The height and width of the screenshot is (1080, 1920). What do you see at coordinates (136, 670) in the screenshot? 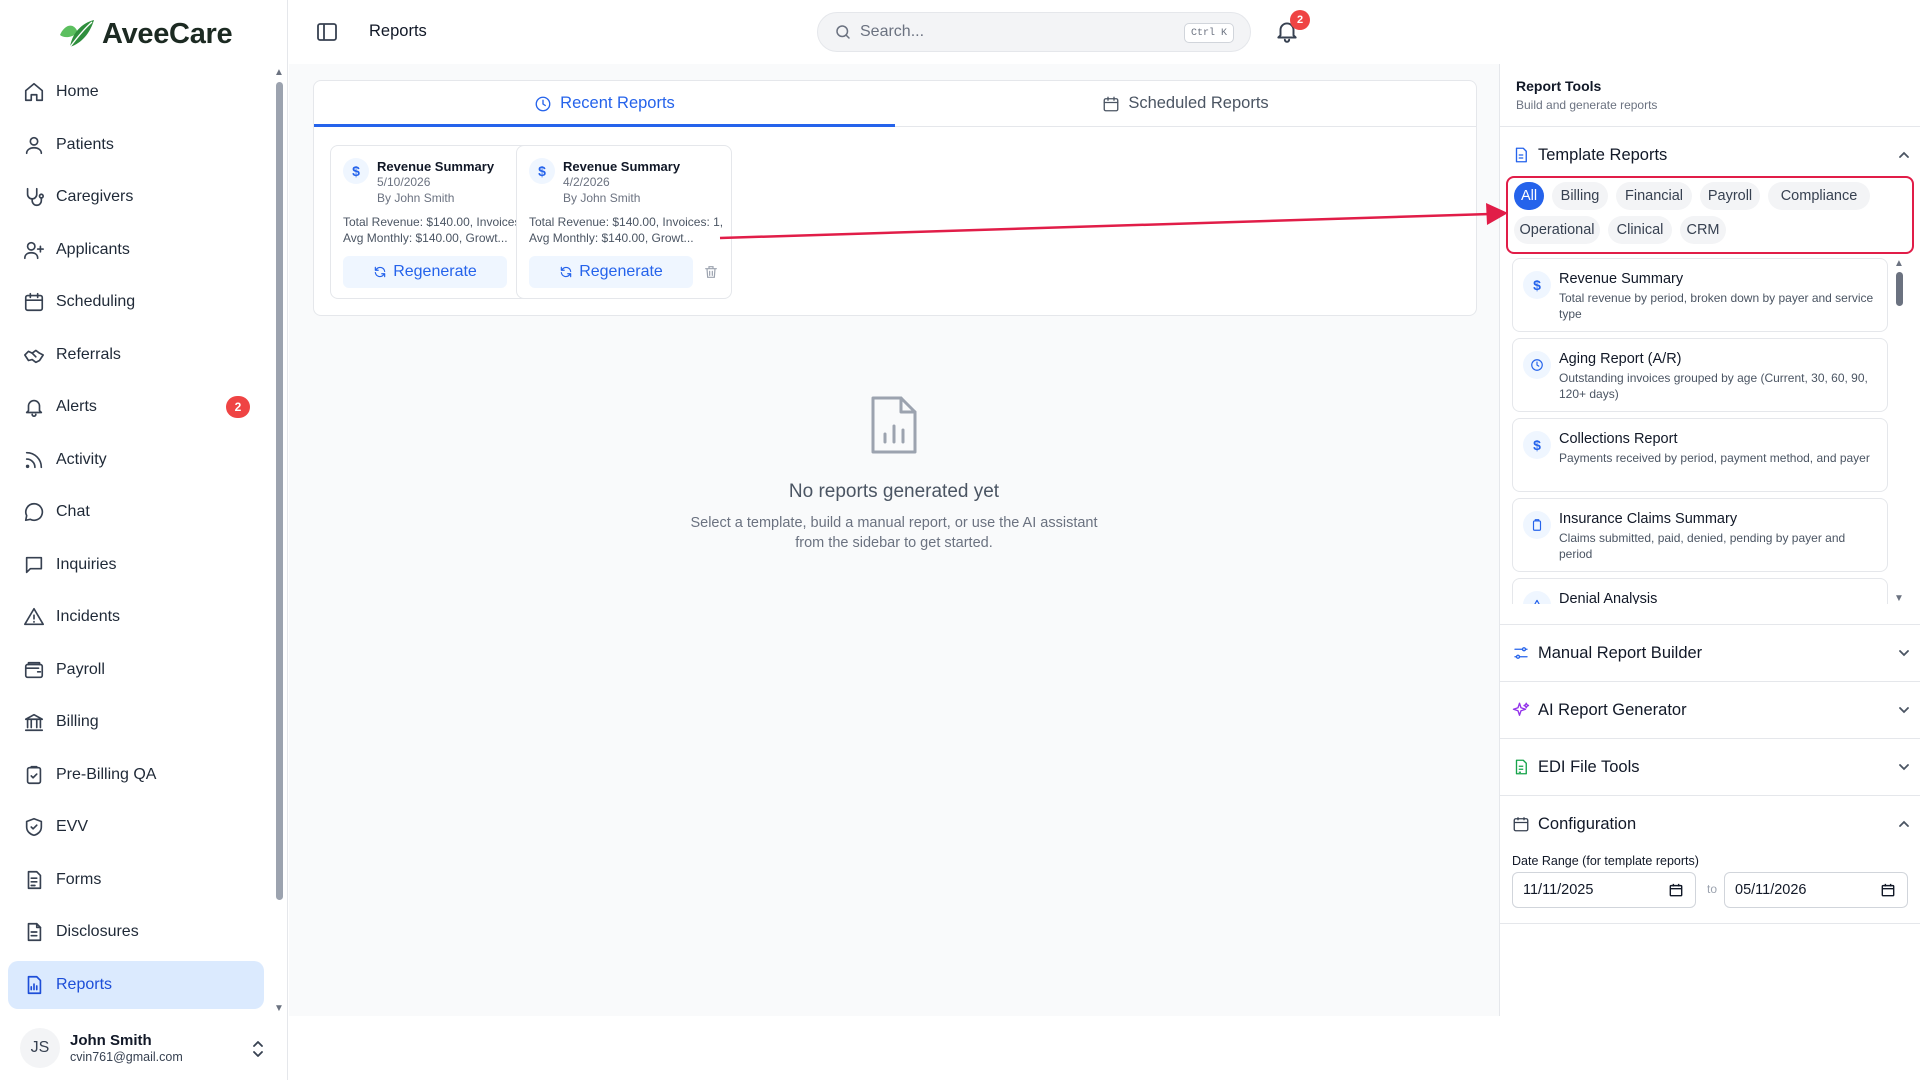
I see `sidebar-item-payroll: Payroll` at bounding box center [136, 670].